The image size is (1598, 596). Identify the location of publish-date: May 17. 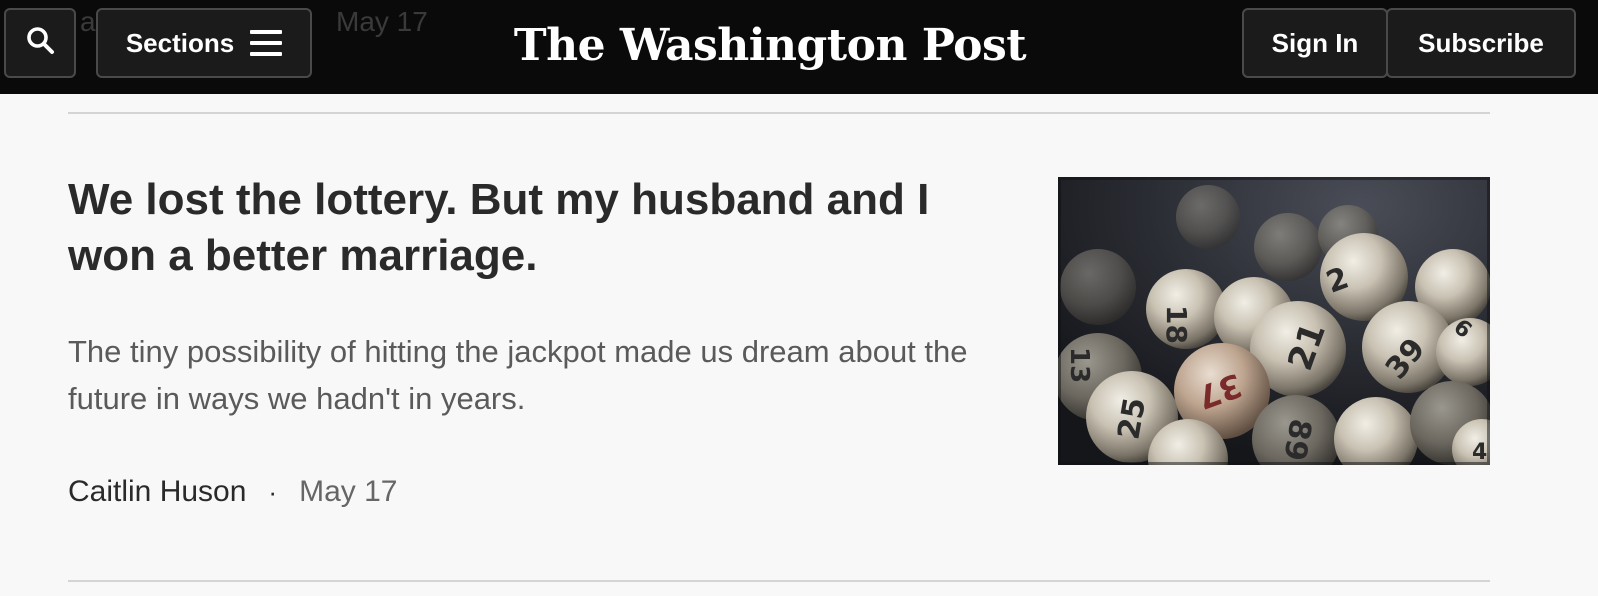
(348, 491).